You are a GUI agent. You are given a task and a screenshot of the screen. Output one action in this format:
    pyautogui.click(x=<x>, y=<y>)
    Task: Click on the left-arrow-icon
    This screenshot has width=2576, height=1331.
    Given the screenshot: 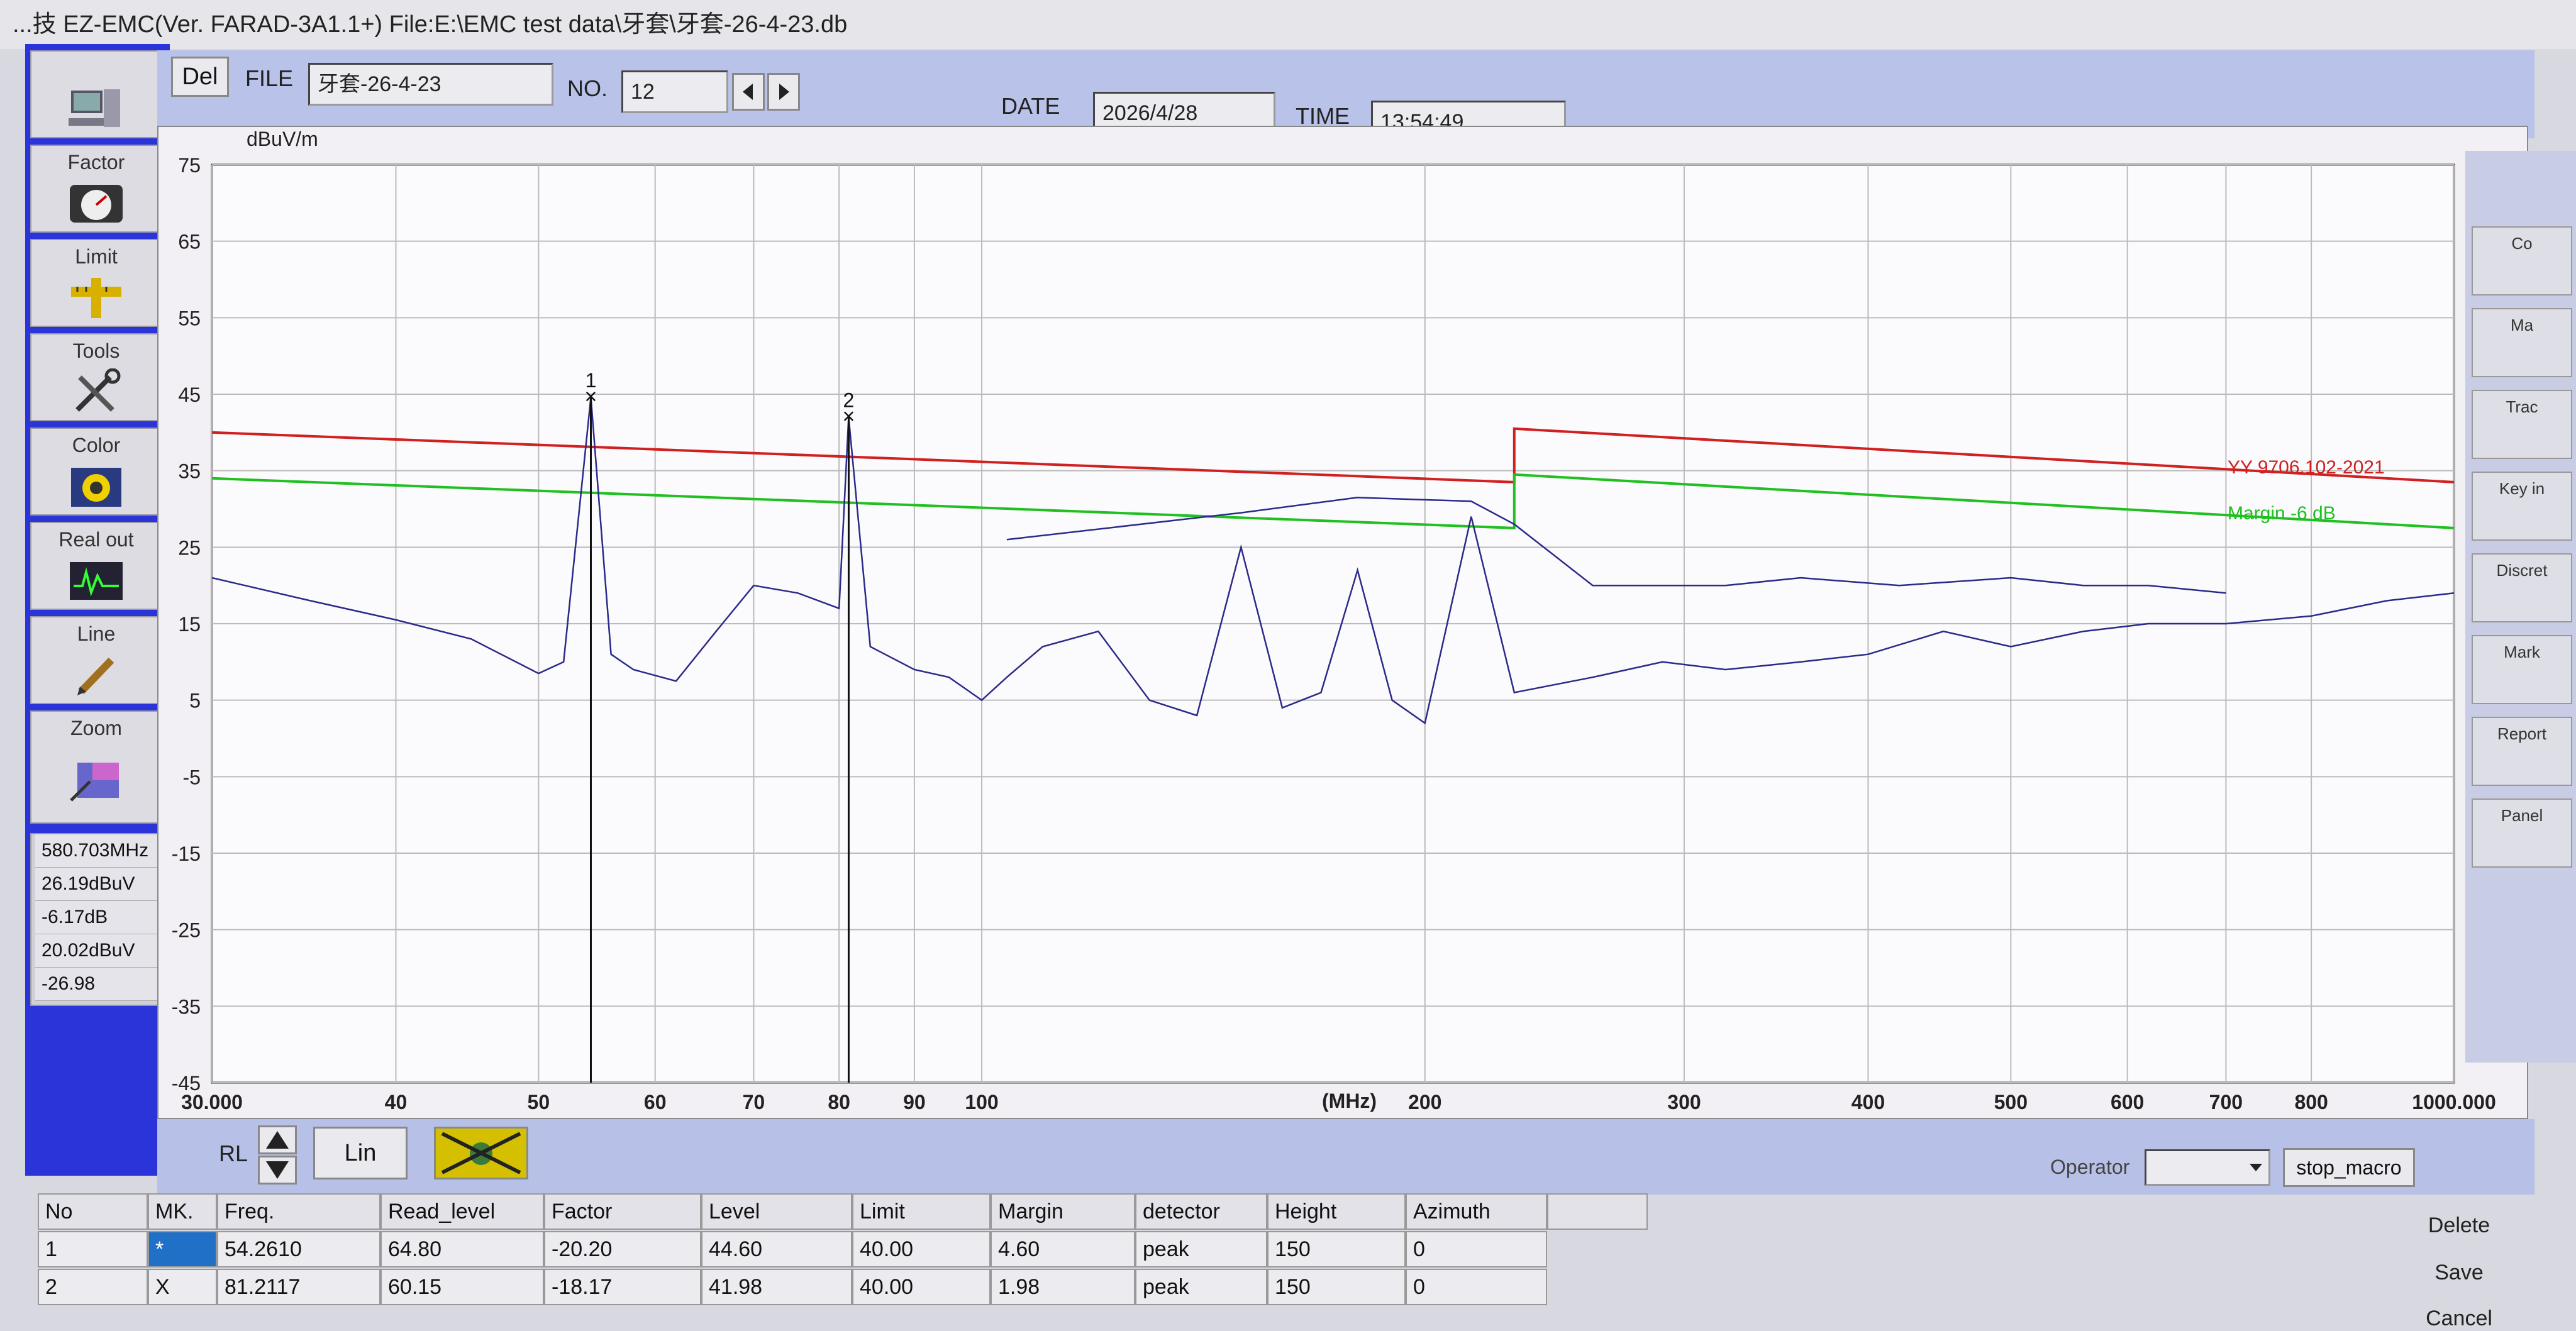 What is the action you would take?
    pyautogui.click(x=748, y=92)
    